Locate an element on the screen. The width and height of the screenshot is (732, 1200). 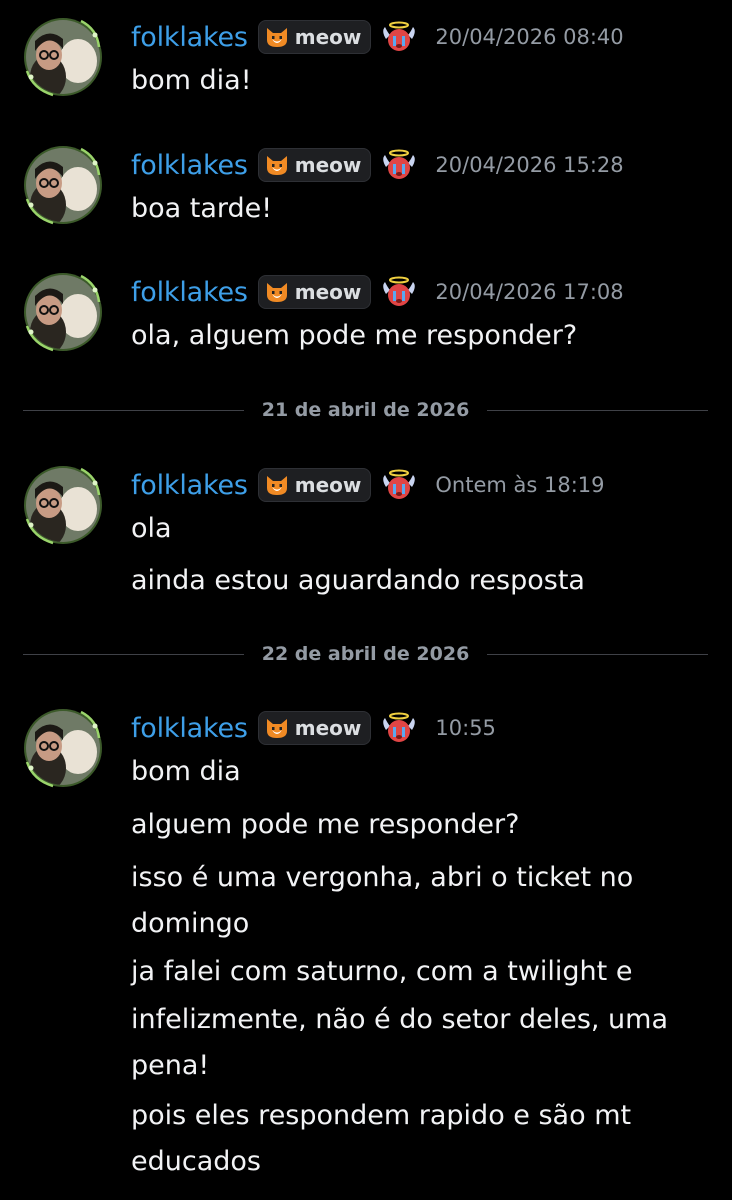
message-text: ola, alguem pode me responder? is located at coordinates (354, 335).